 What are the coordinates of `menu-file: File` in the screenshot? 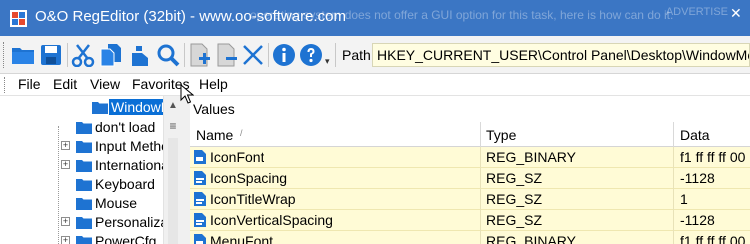 It's located at (29, 84).